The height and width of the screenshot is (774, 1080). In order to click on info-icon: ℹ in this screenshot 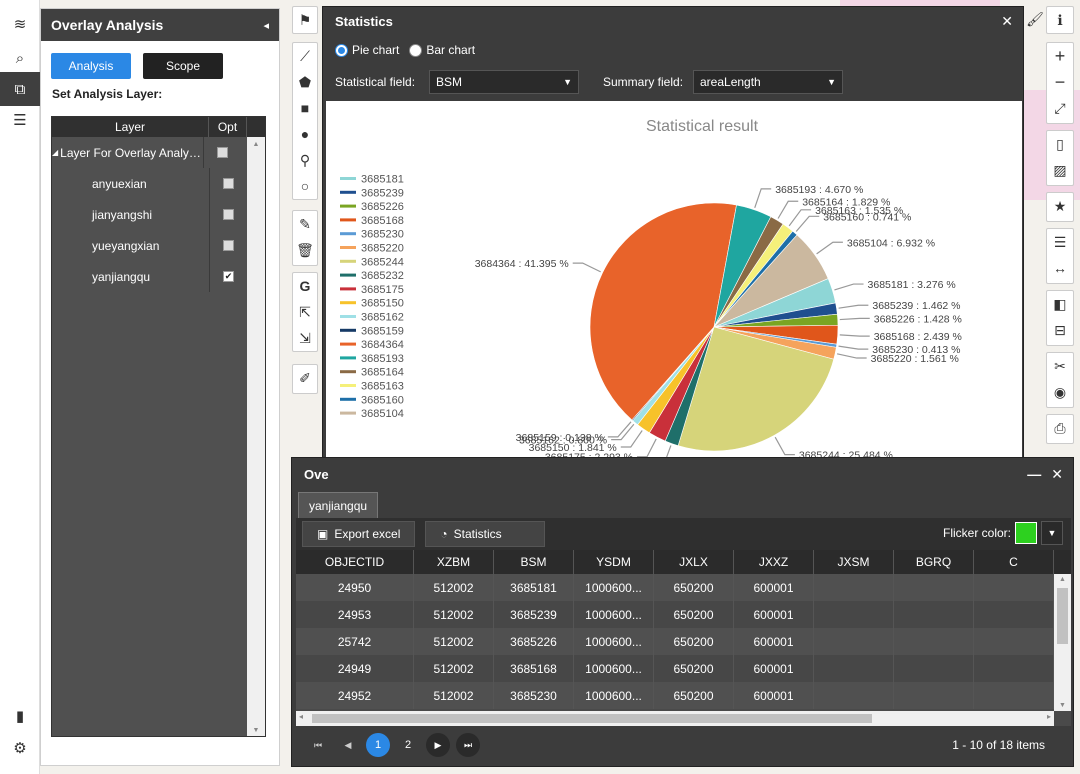, I will do `click(1060, 20)`.